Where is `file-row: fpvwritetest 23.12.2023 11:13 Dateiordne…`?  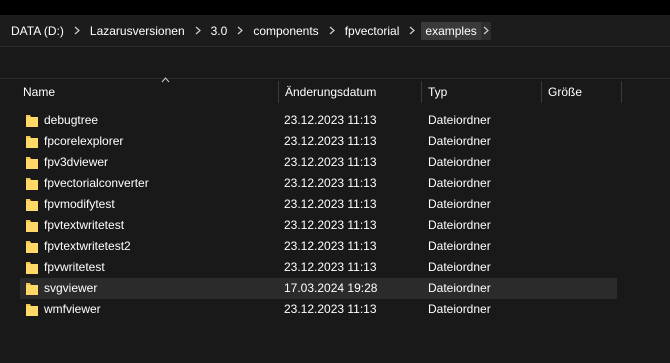 file-row: fpvwritetest 23.12.2023 11:13 Dateiordne… is located at coordinates (318, 267).